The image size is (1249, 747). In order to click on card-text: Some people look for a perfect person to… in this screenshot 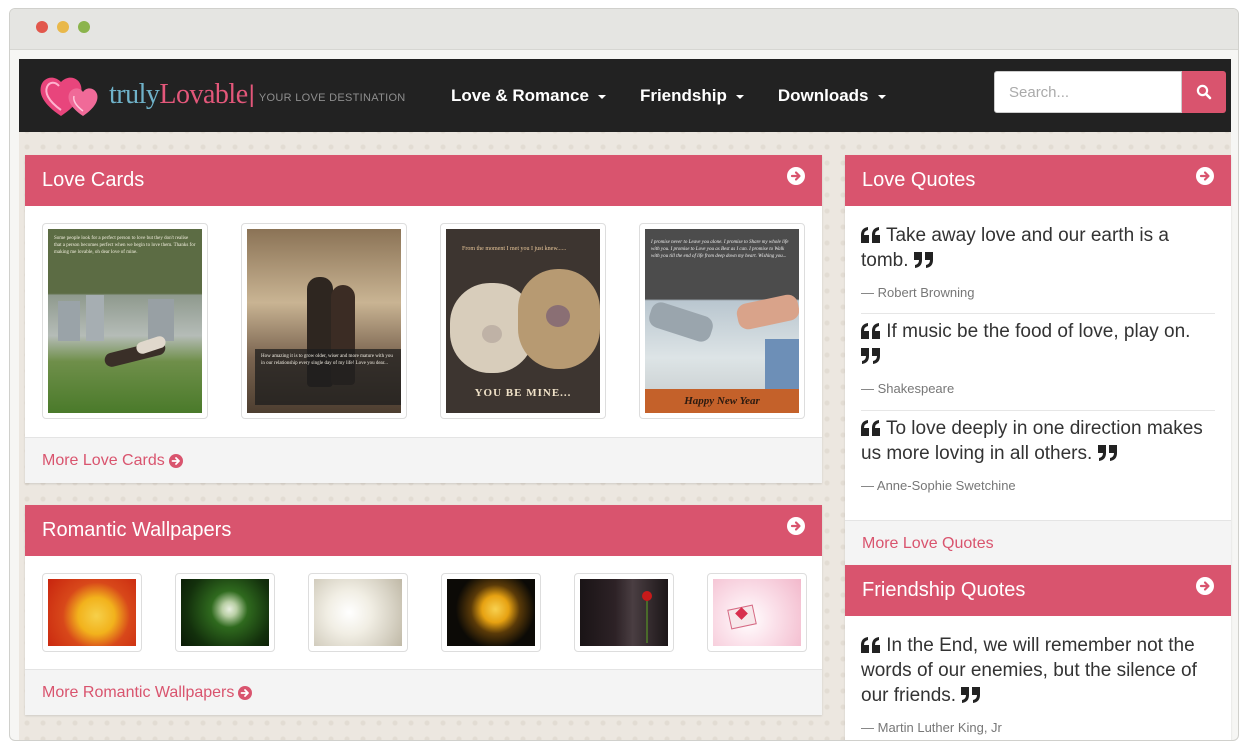, I will do `click(125, 245)`.